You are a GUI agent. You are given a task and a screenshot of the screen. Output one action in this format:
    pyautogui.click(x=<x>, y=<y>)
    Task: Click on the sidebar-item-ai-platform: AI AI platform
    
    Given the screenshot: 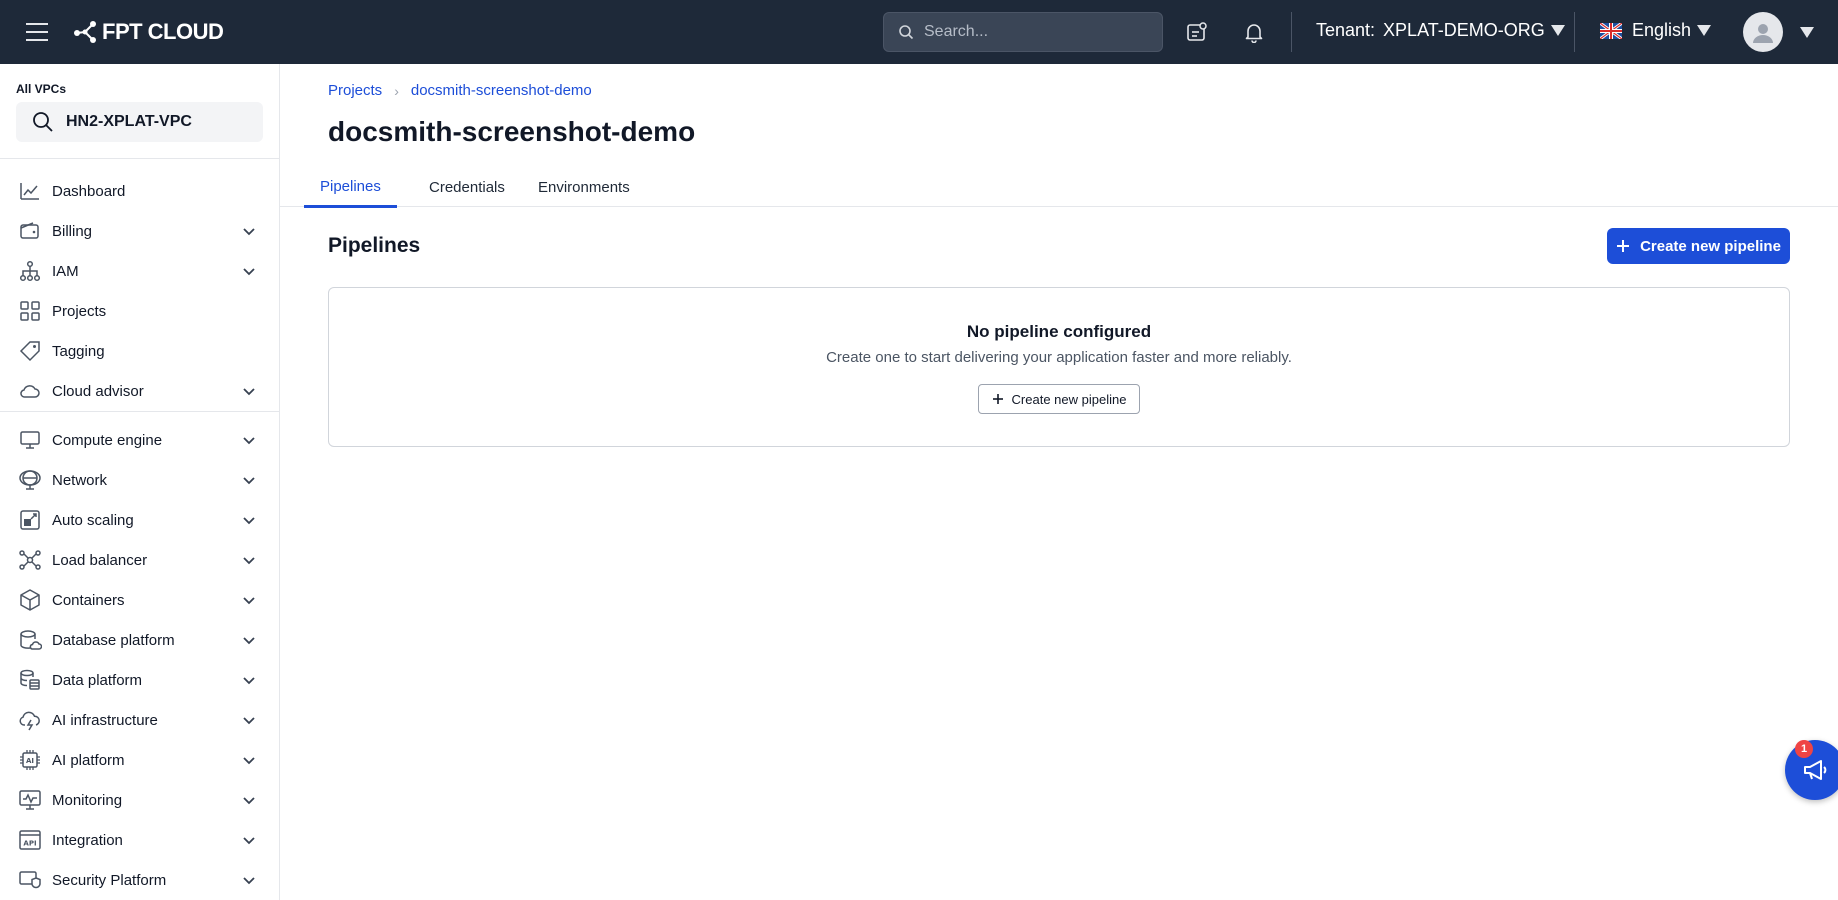 What is the action you would take?
    pyautogui.click(x=139, y=760)
    